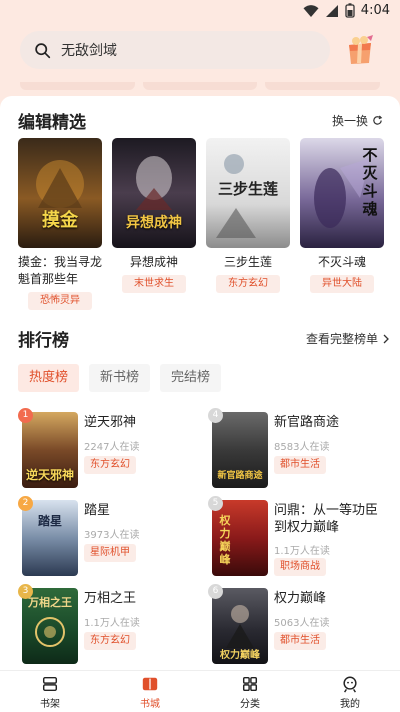  Describe the element at coordinates (52, 123) in the screenshot. I see `editor-picks-title: 编辑精选` at that location.